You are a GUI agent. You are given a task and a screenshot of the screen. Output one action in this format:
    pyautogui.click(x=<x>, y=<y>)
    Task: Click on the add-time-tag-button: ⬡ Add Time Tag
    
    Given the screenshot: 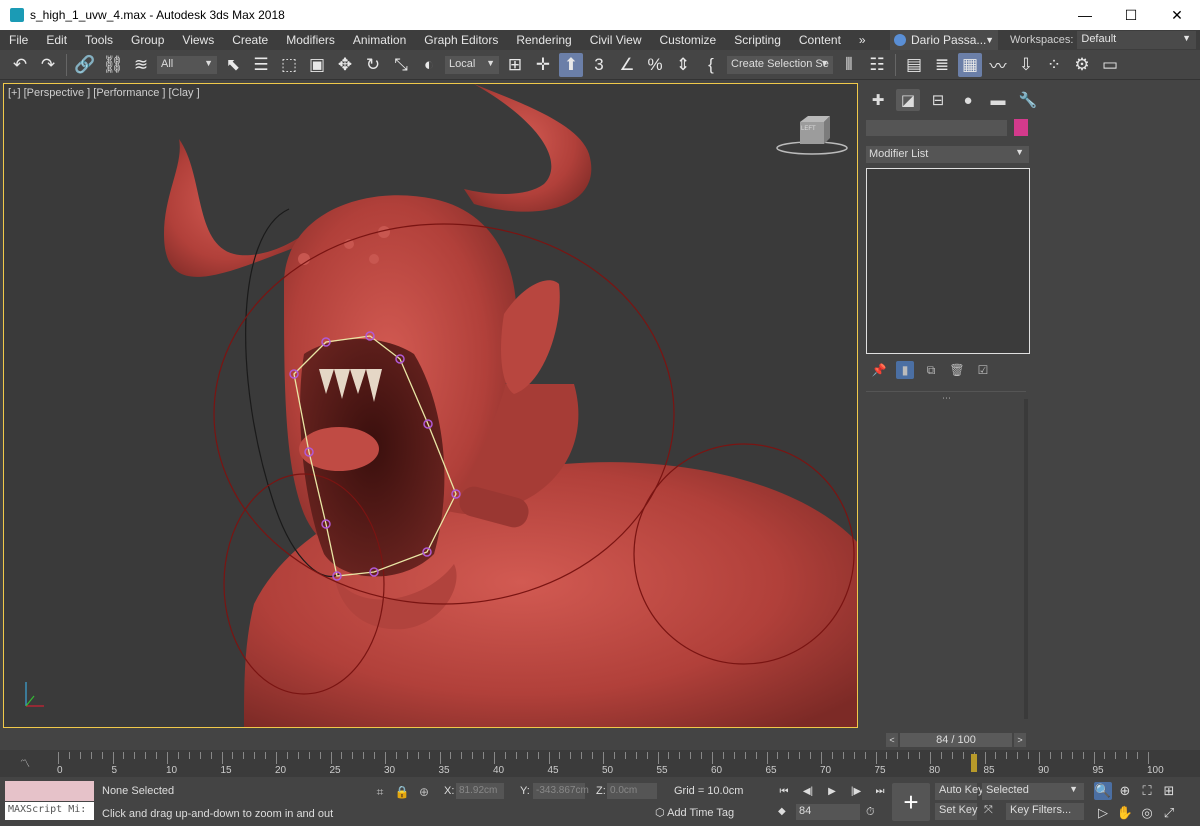 What is the action you would take?
    pyautogui.click(x=694, y=812)
    